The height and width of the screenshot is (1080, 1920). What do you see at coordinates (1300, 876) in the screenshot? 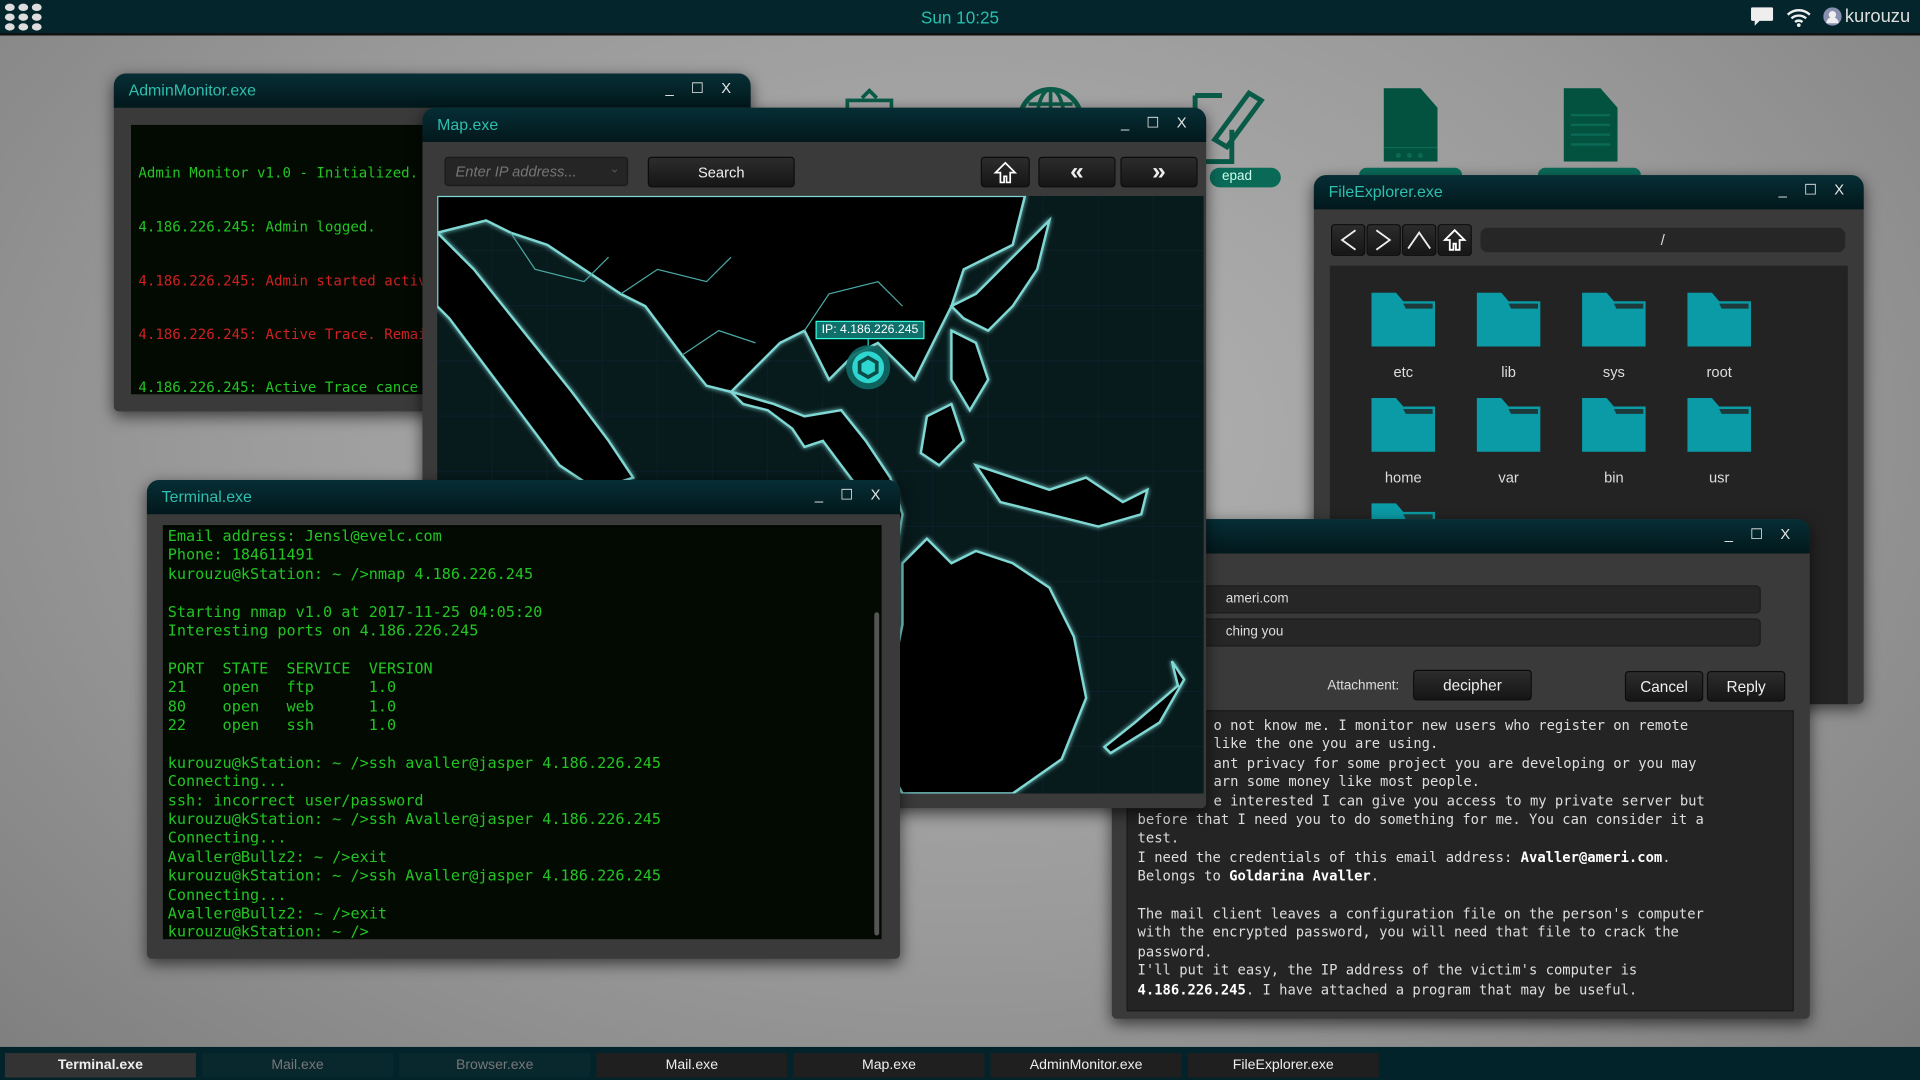
I see `victim-name: Goldarina Avaller` at bounding box center [1300, 876].